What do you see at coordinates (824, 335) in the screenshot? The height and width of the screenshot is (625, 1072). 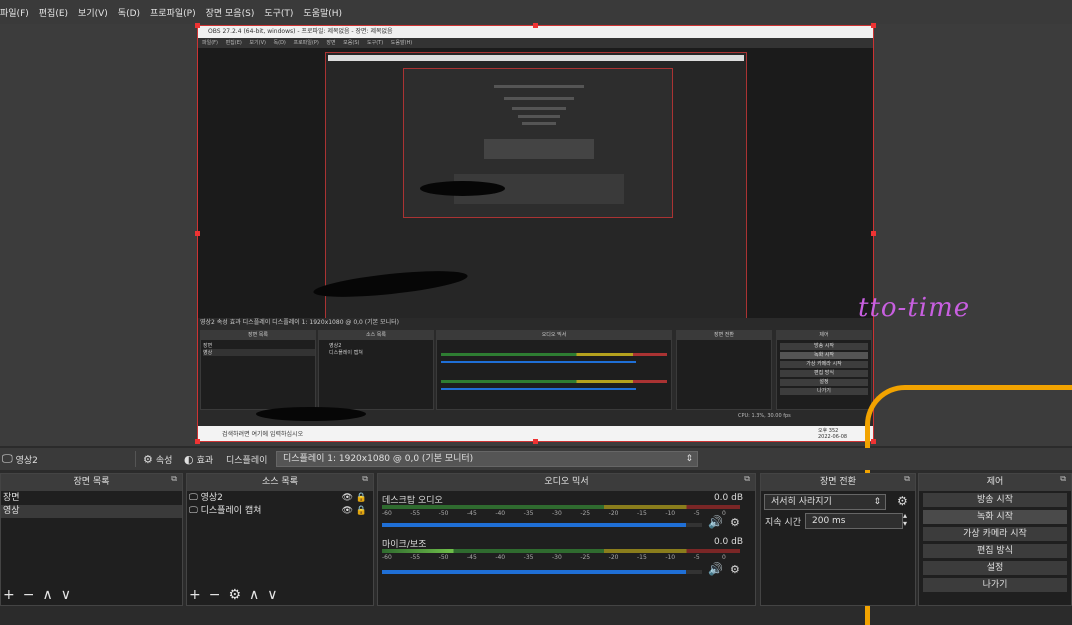 I see `nested-controls-title: 제어` at bounding box center [824, 335].